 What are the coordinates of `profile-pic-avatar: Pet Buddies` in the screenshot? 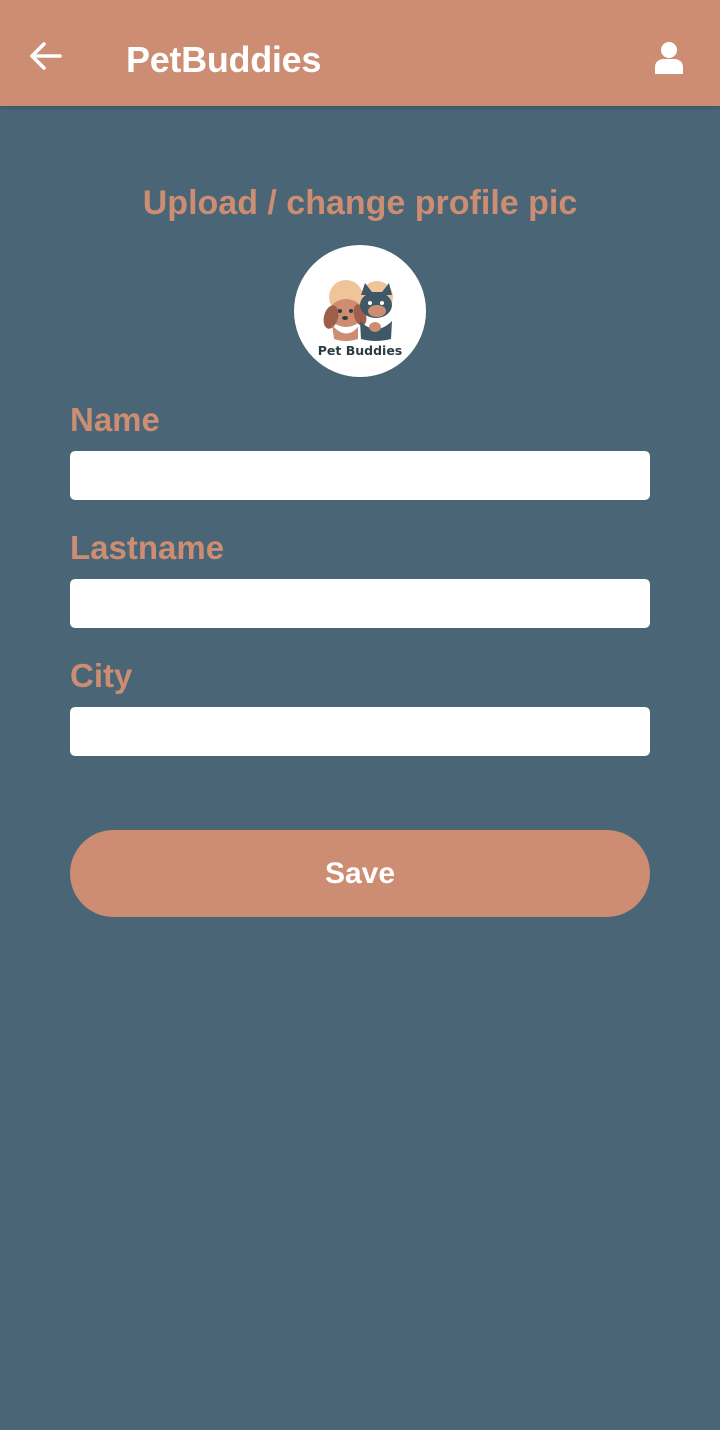 It's located at (360, 311).